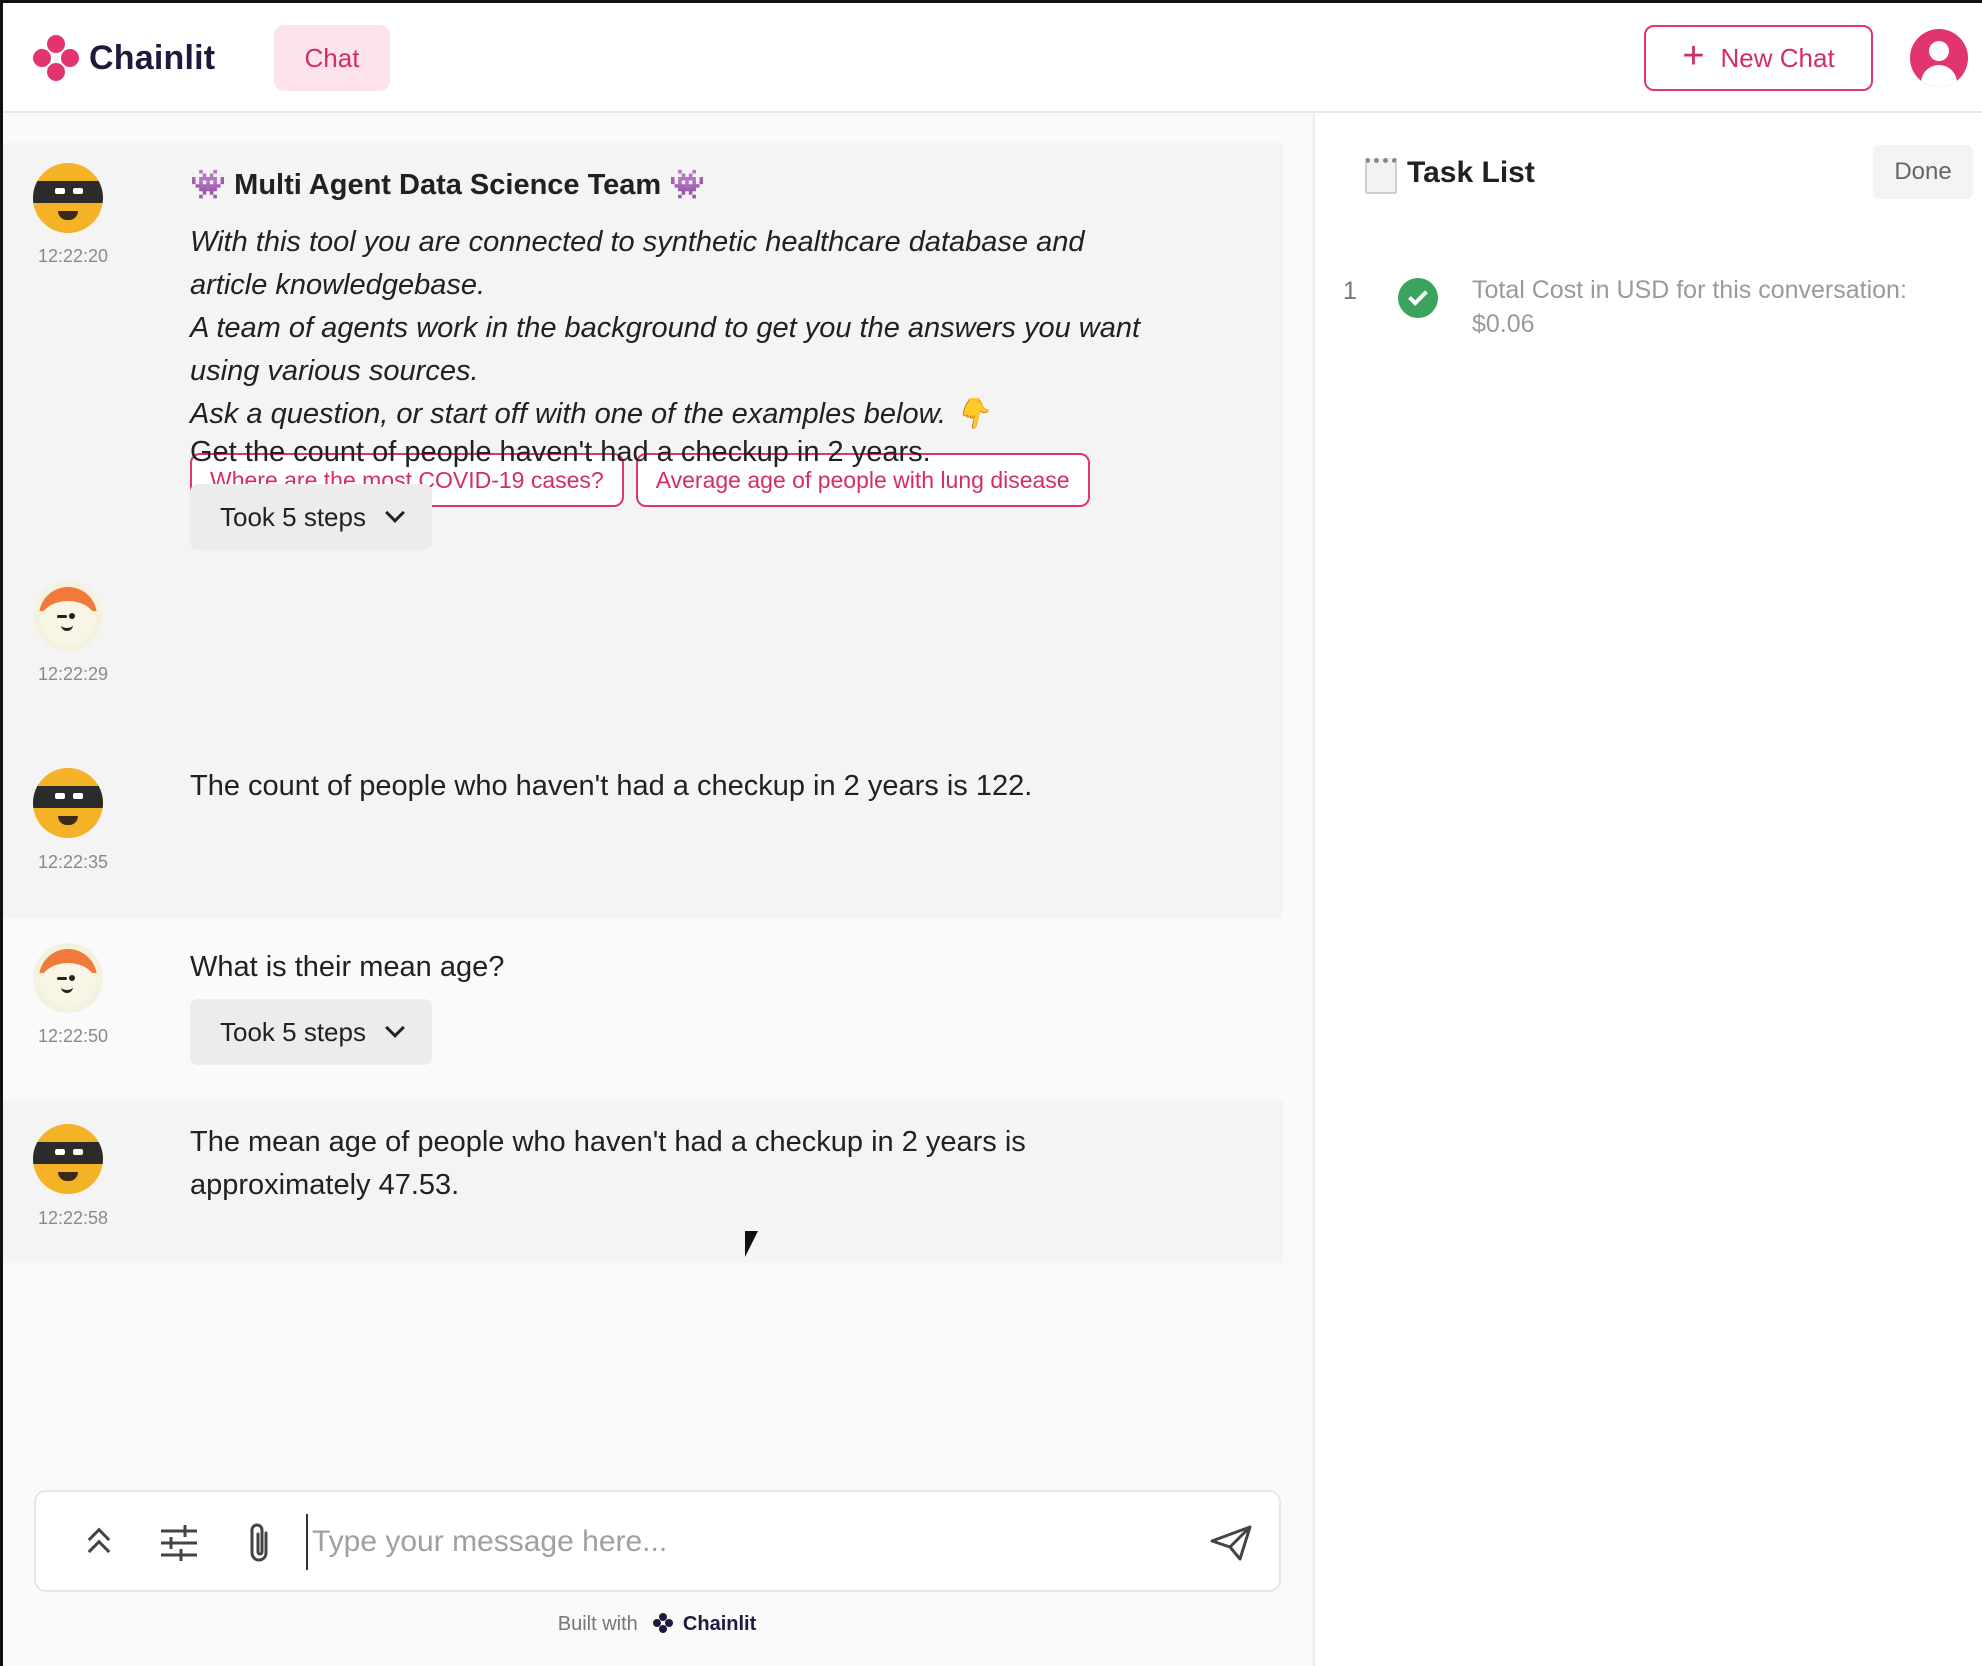  I want to click on mouse-cursor-icon, so click(751, 1244).